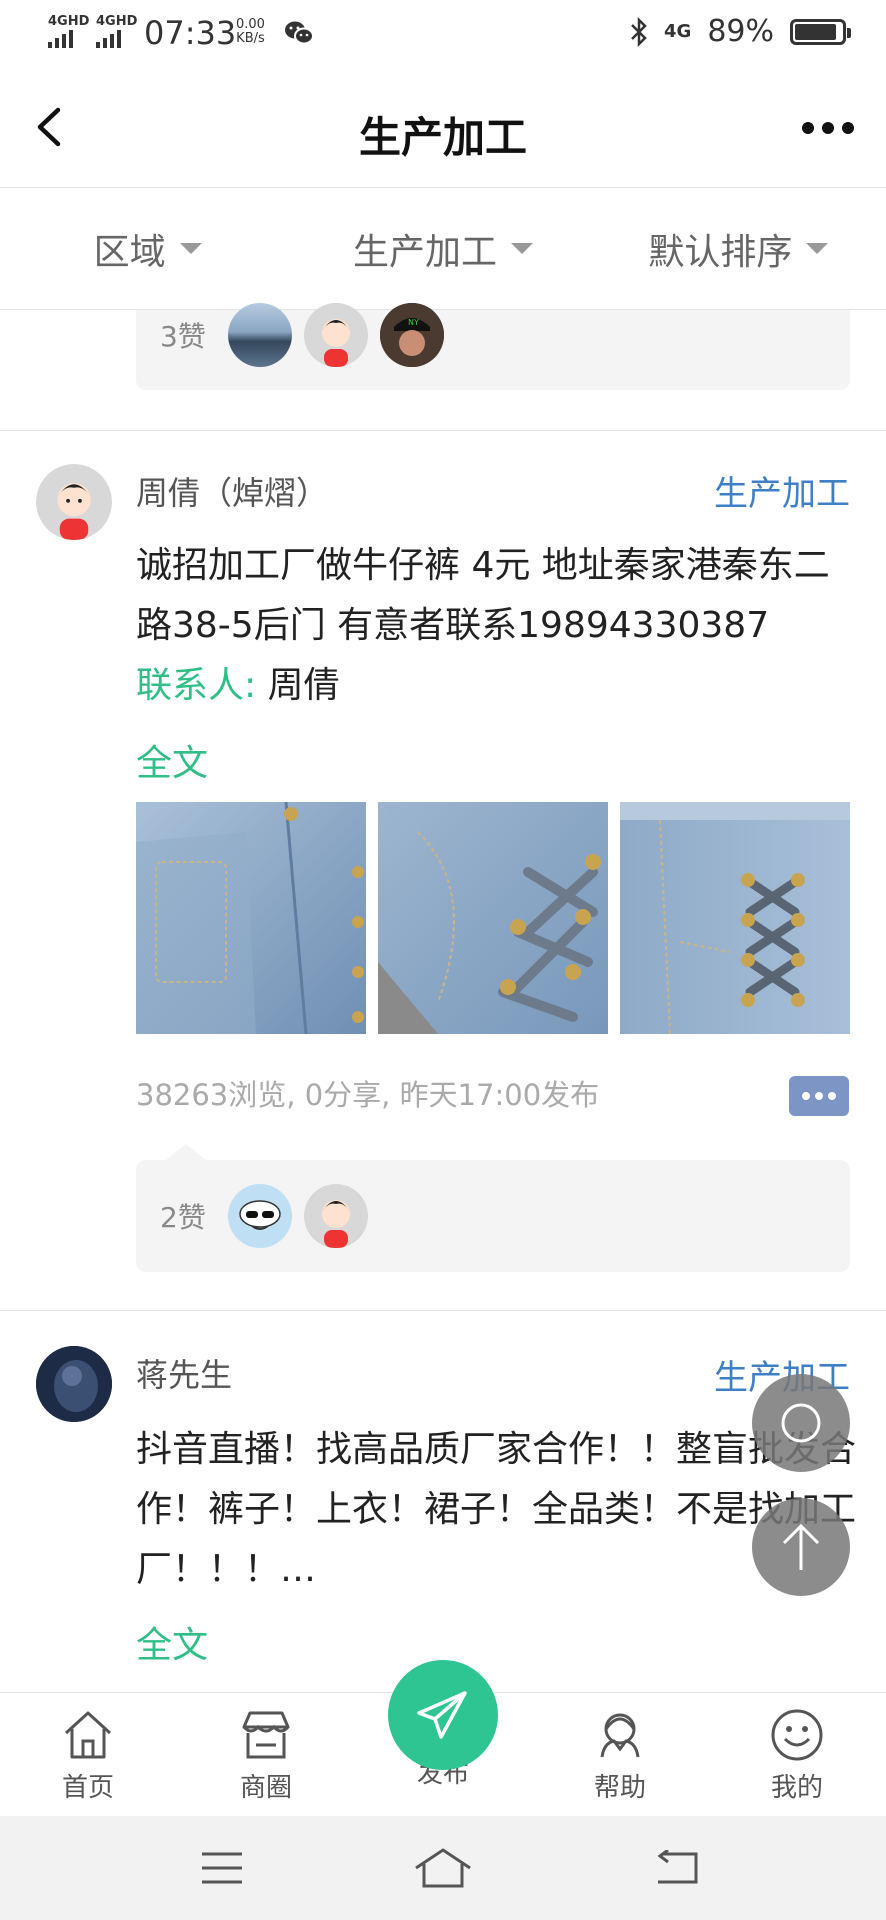 This screenshot has height=1920, width=886. I want to click on filter-sort-label: 默认排序, so click(720, 252).